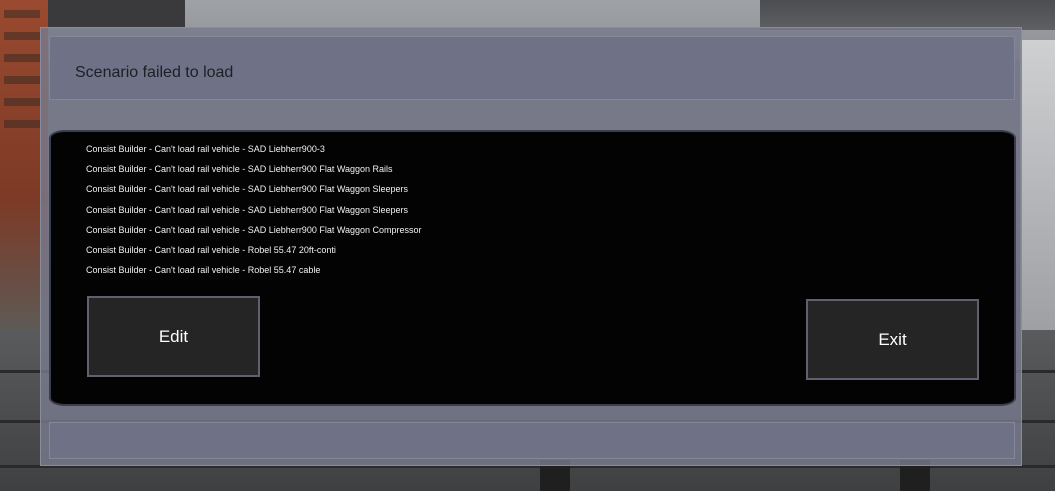 The width and height of the screenshot is (1055, 491). What do you see at coordinates (907, 15) in the screenshot?
I see `background-roof-right` at bounding box center [907, 15].